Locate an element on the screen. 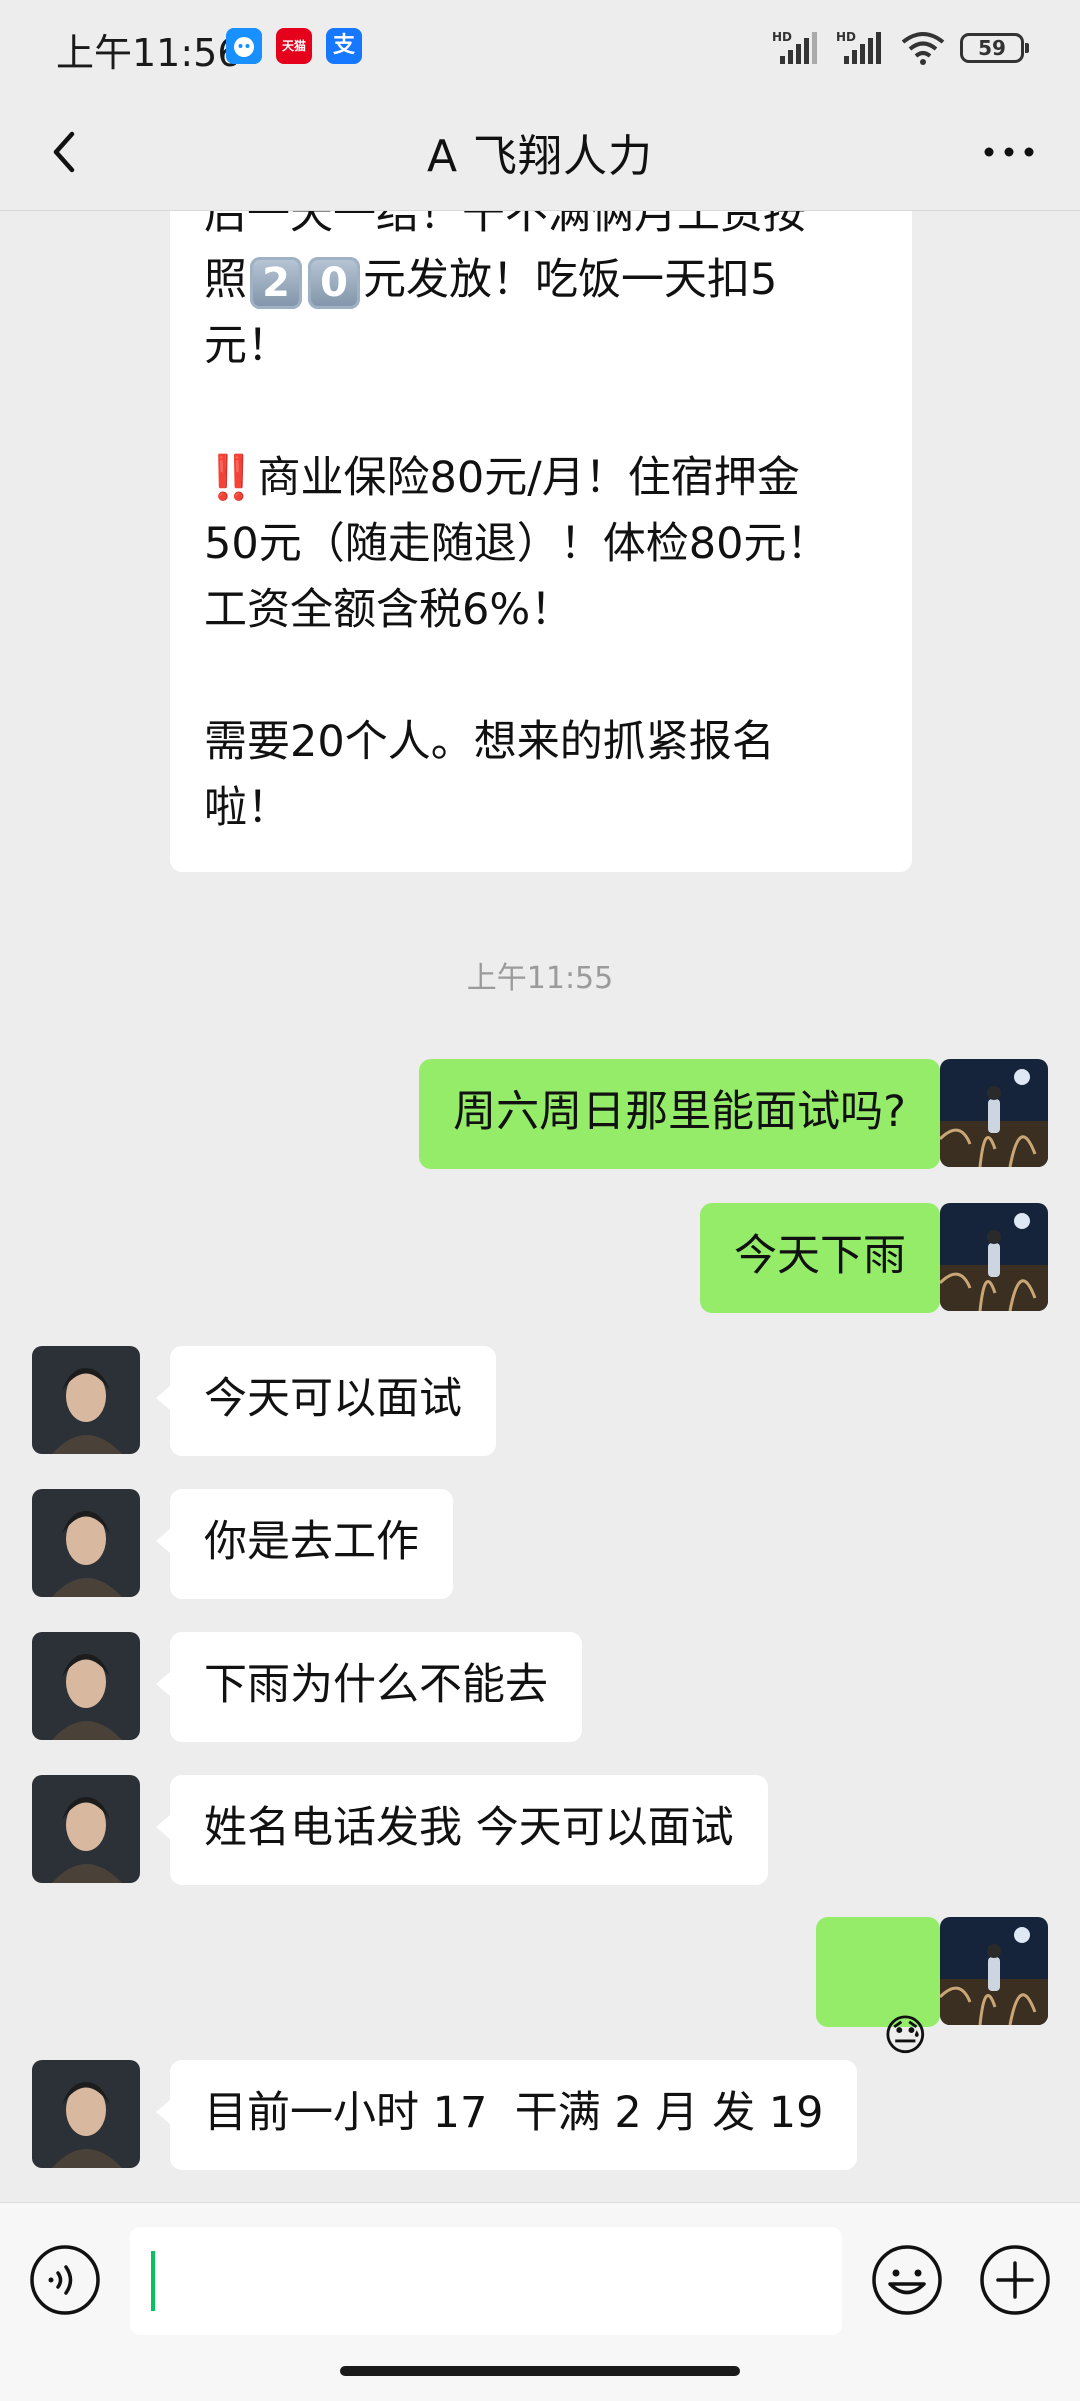  battery-icon: 59 is located at coordinates (994, 48).